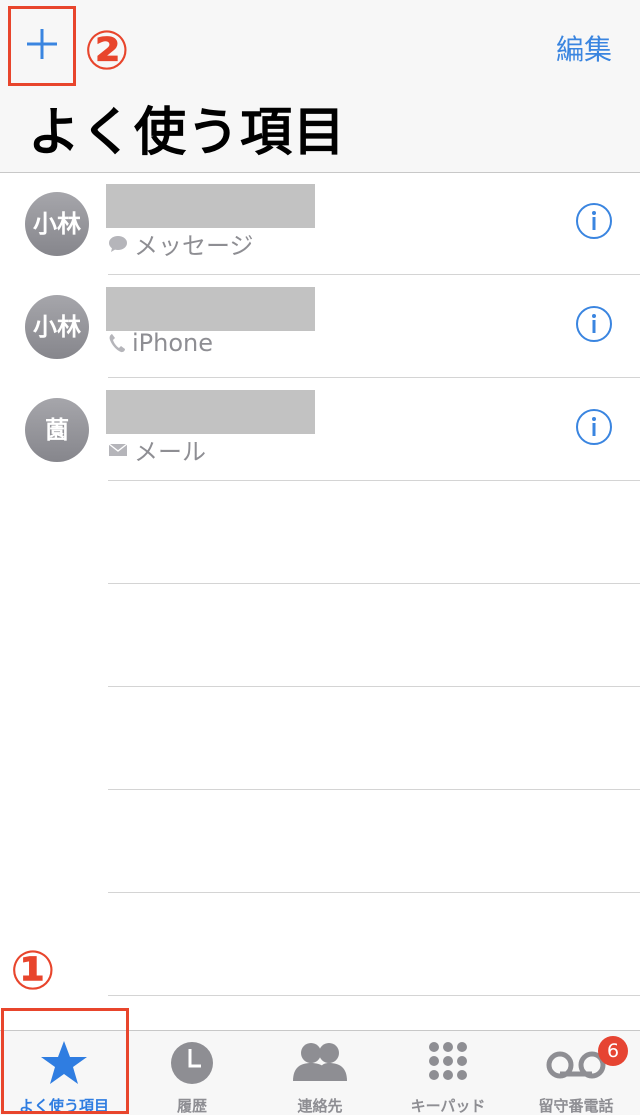 The height and width of the screenshot is (1116, 640). I want to click on tab-label: キーパッド, so click(448, 1106).